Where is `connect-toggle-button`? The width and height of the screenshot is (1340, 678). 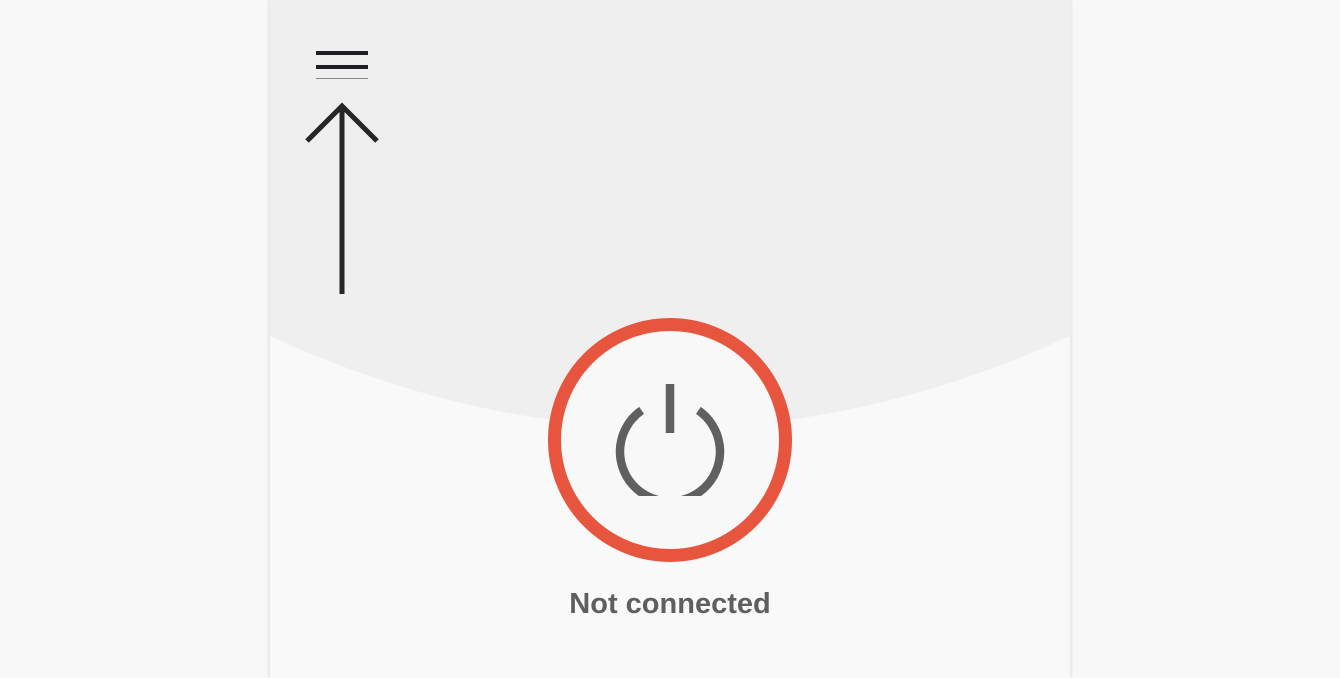 connect-toggle-button is located at coordinates (670, 440).